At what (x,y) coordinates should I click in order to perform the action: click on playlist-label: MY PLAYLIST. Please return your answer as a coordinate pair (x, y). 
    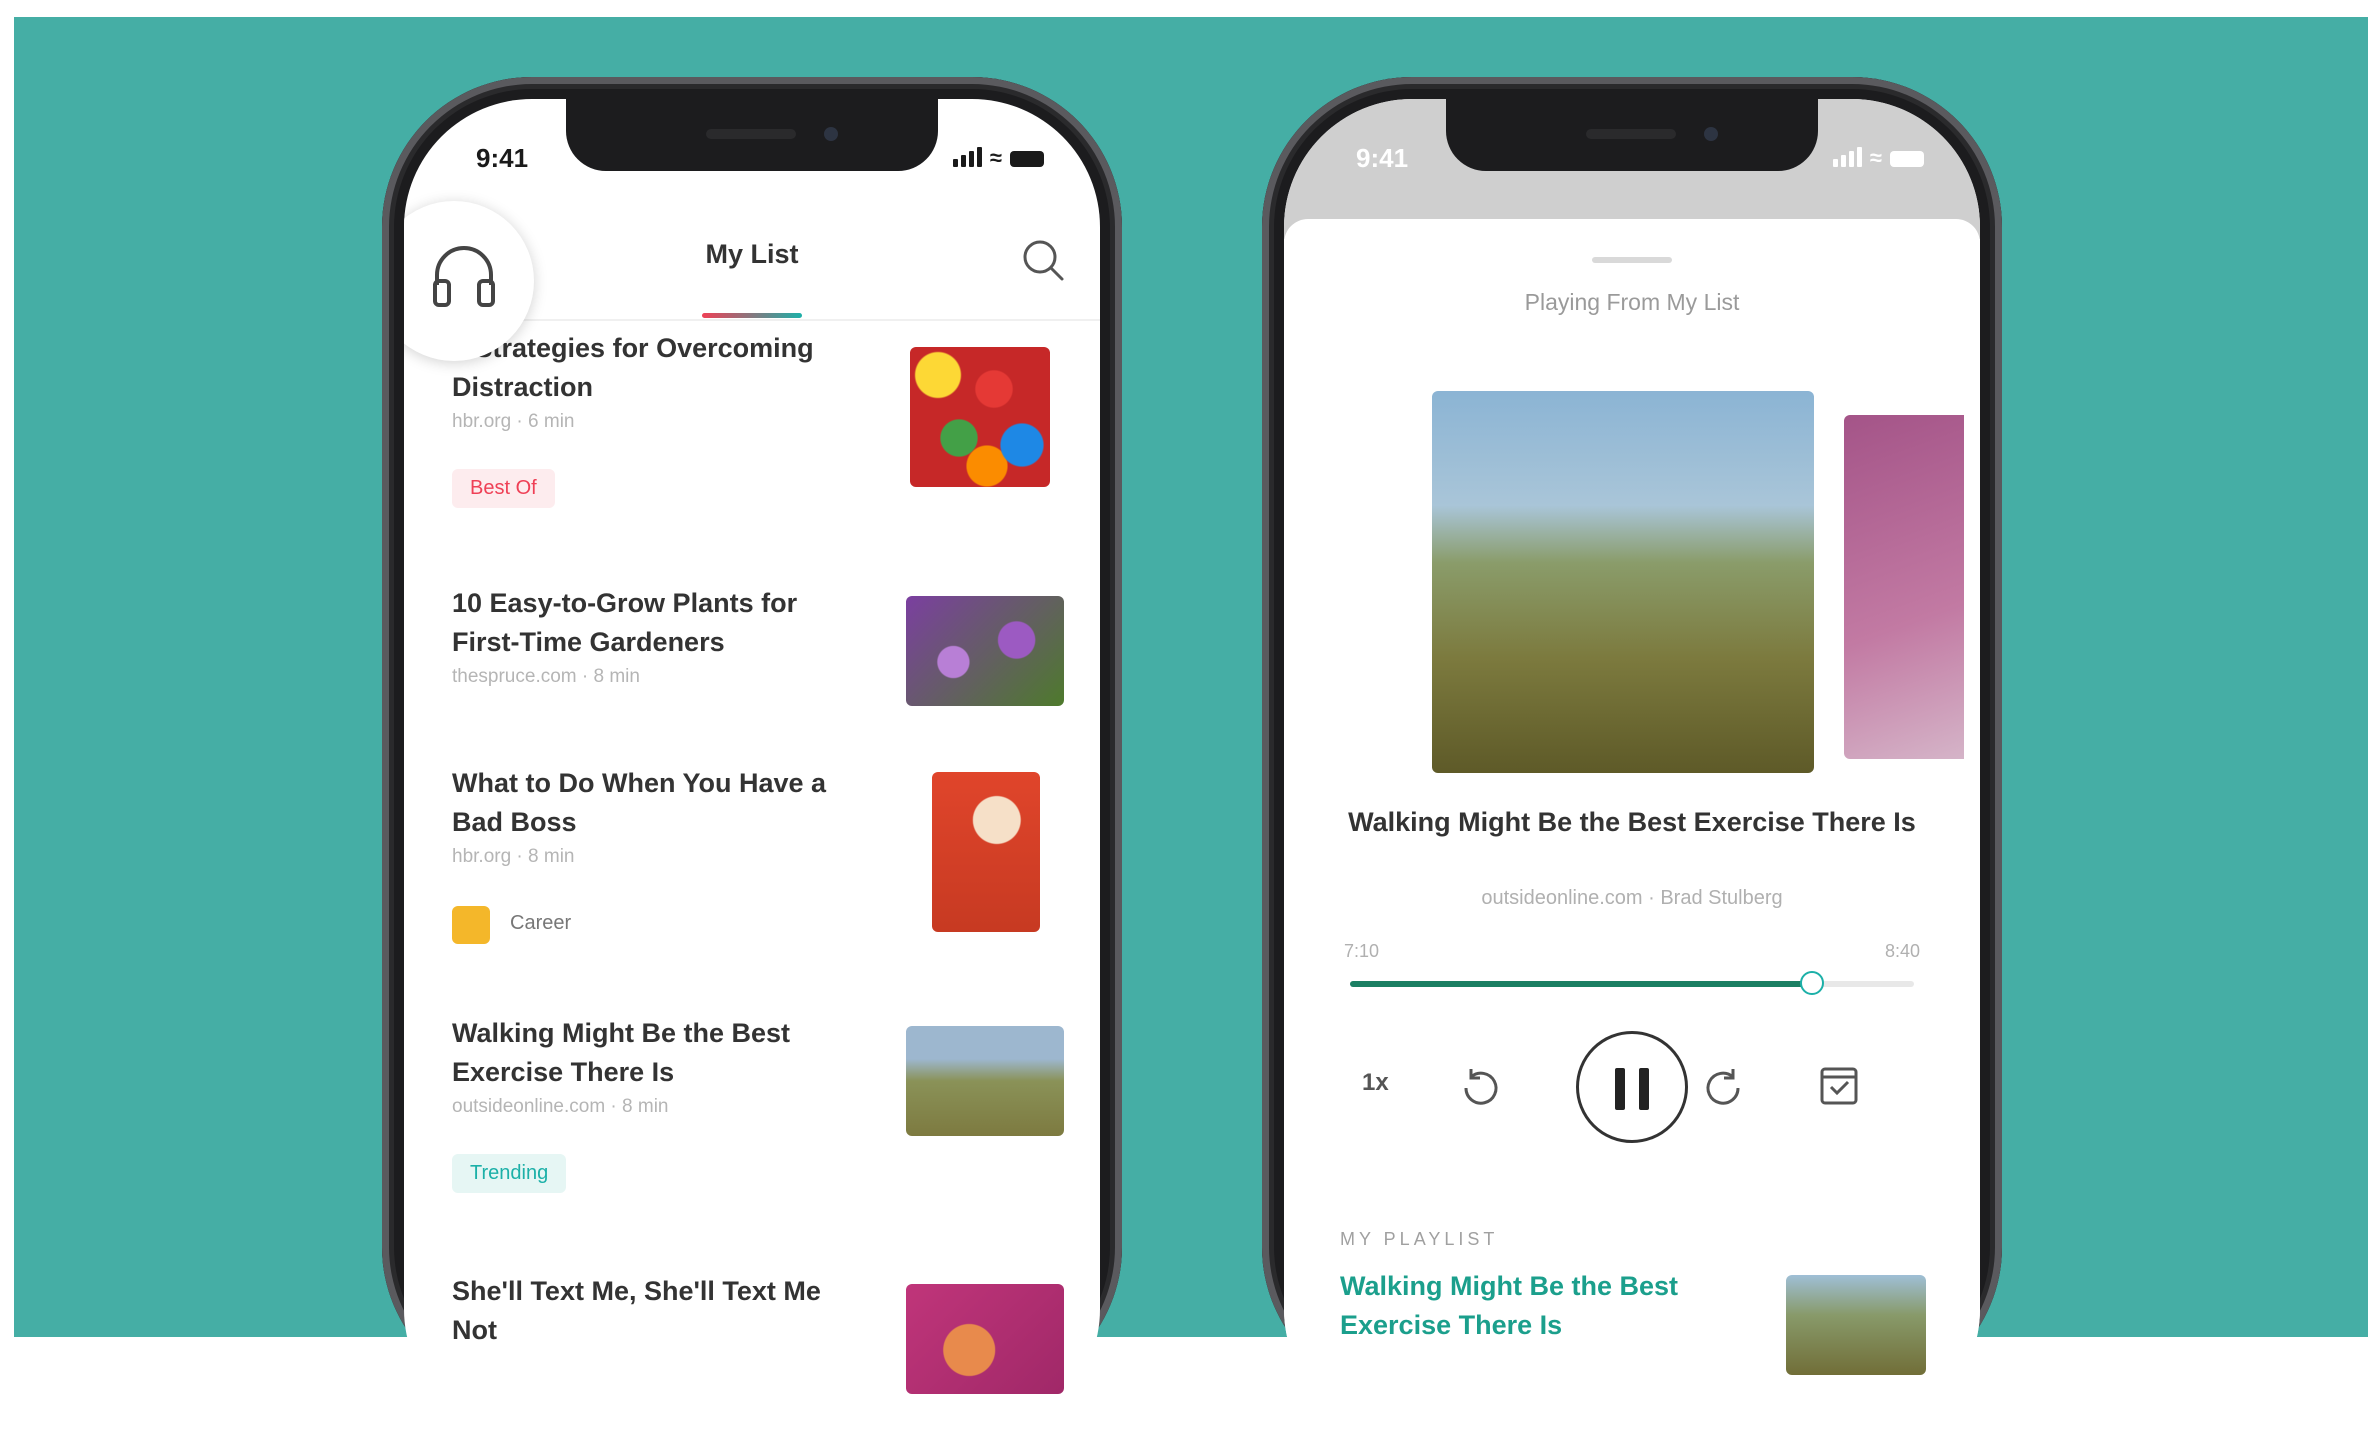
    Looking at the image, I should click on (1419, 1239).